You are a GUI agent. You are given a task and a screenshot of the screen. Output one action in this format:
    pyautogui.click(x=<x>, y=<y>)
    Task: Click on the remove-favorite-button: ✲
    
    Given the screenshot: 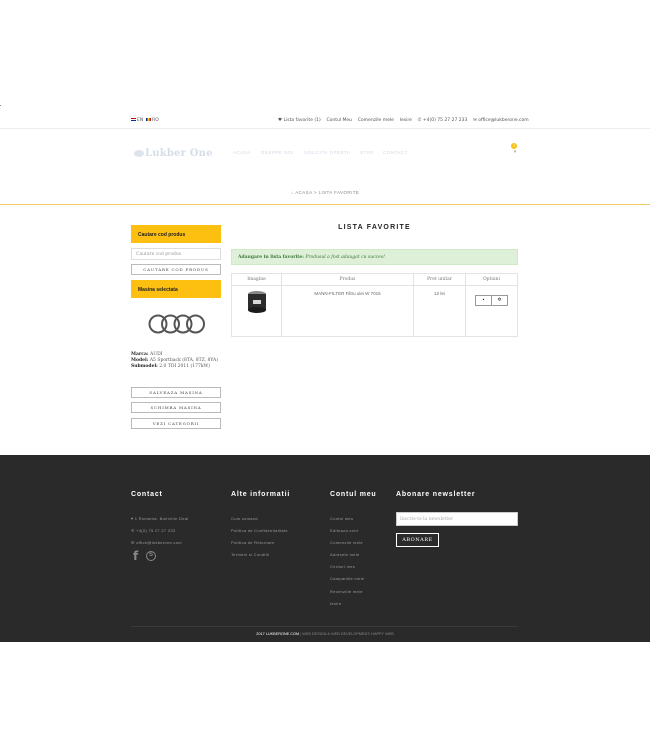 What is the action you would take?
    pyautogui.click(x=499, y=300)
    